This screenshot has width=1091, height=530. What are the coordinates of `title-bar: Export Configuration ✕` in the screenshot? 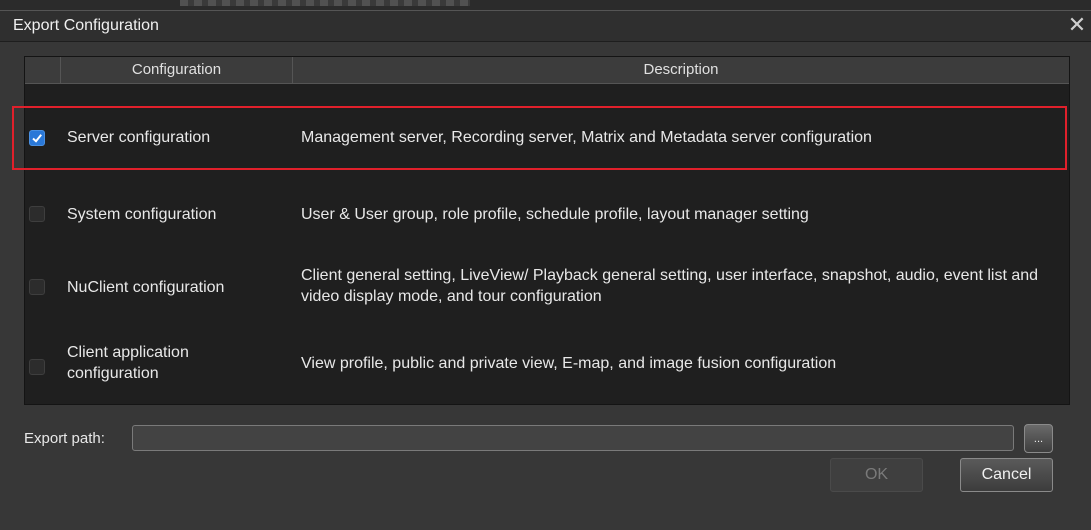 It's located at (545, 26).